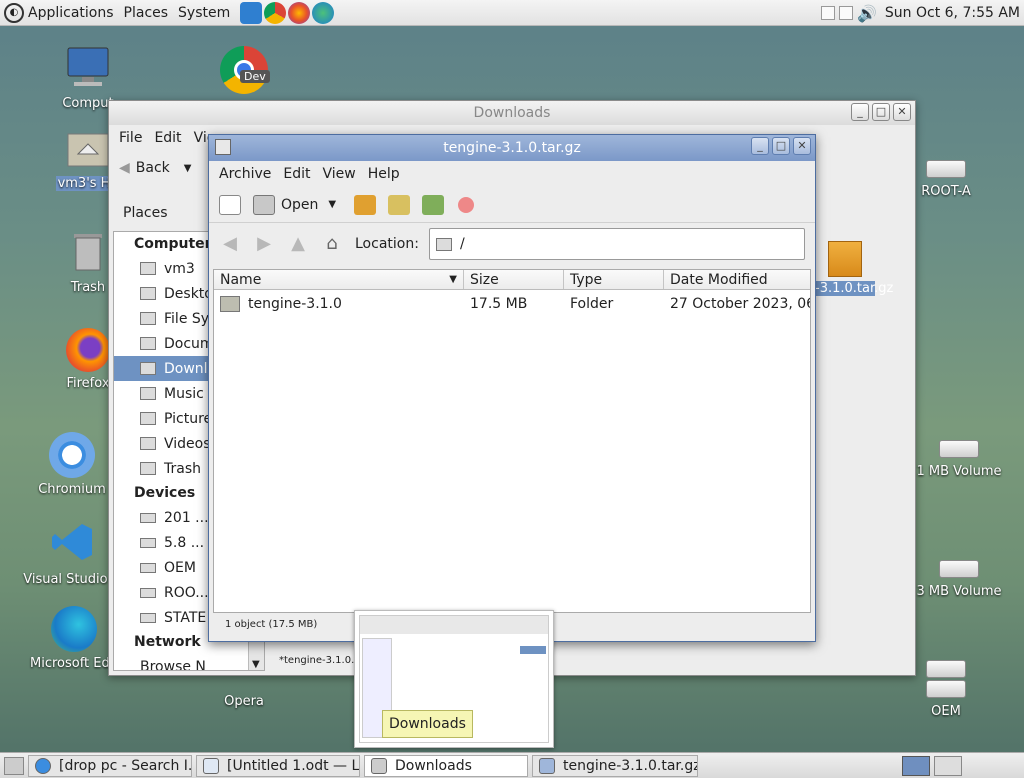 The height and width of the screenshot is (778, 1024). Describe the element at coordinates (339, 279) in the screenshot. I see `column-name: Name ▼` at that location.